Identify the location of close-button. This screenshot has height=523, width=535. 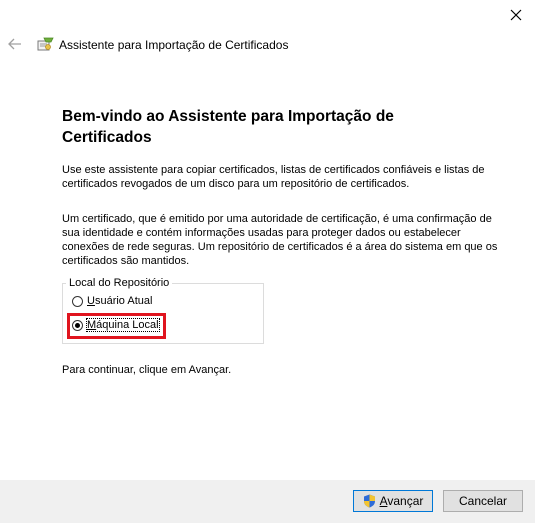
(516, 15).